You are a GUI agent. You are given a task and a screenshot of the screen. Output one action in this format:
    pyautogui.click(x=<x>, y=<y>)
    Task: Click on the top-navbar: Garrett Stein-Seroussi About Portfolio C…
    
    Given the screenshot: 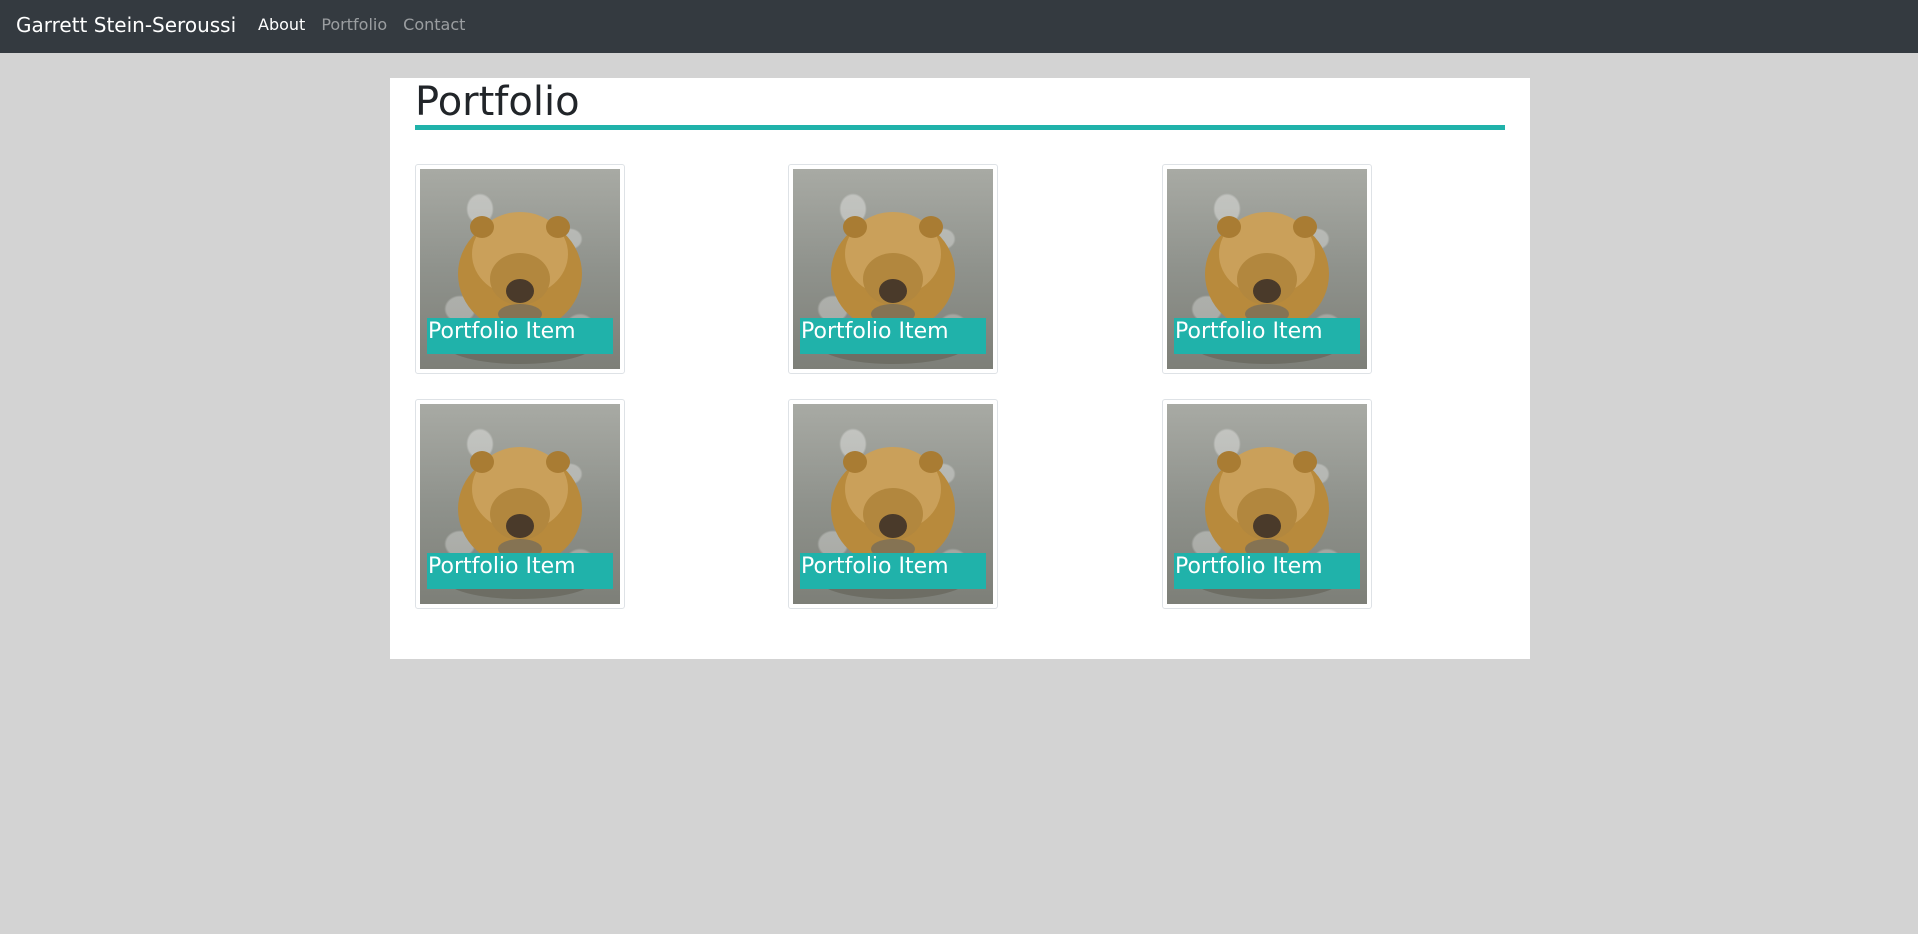 What is the action you would take?
    pyautogui.click(x=959, y=26)
    